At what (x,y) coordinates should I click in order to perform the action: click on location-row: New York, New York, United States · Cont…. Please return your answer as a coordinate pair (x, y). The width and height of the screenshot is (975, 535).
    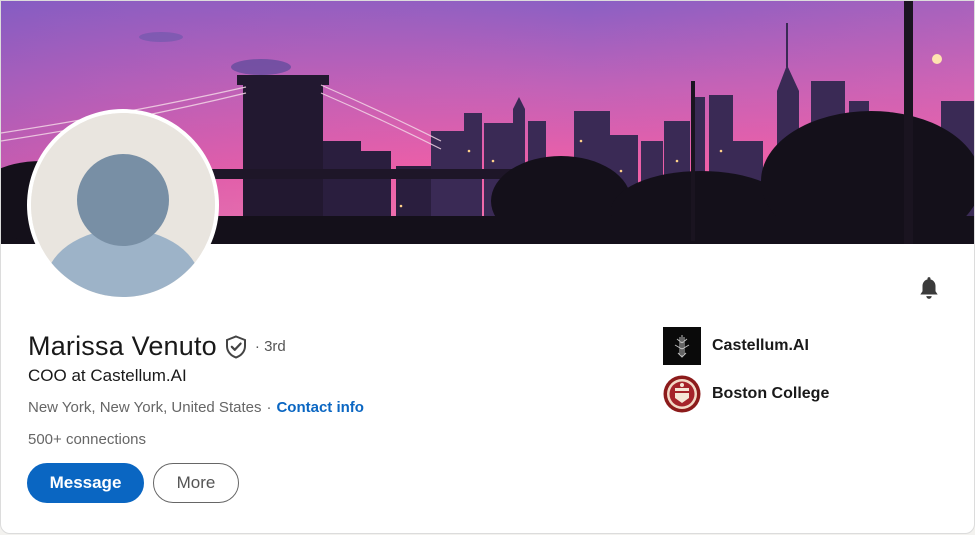
    Looking at the image, I should click on (196, 407).